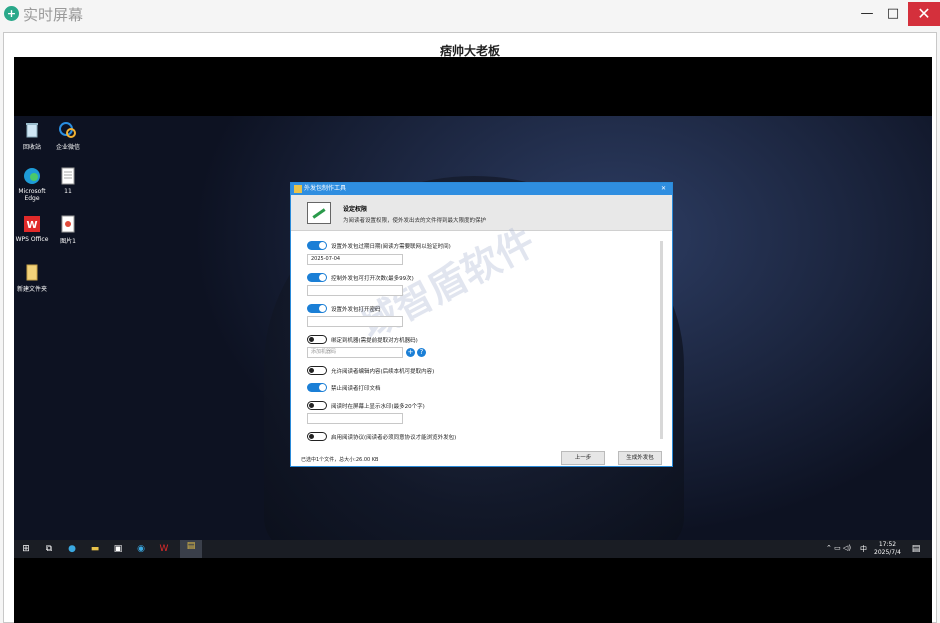 This screenshot has height=623, width=940. What do you see at coordinates (68, 224) in the screenshot?
I see `image-file-icon` at bounding box center [68, 224].